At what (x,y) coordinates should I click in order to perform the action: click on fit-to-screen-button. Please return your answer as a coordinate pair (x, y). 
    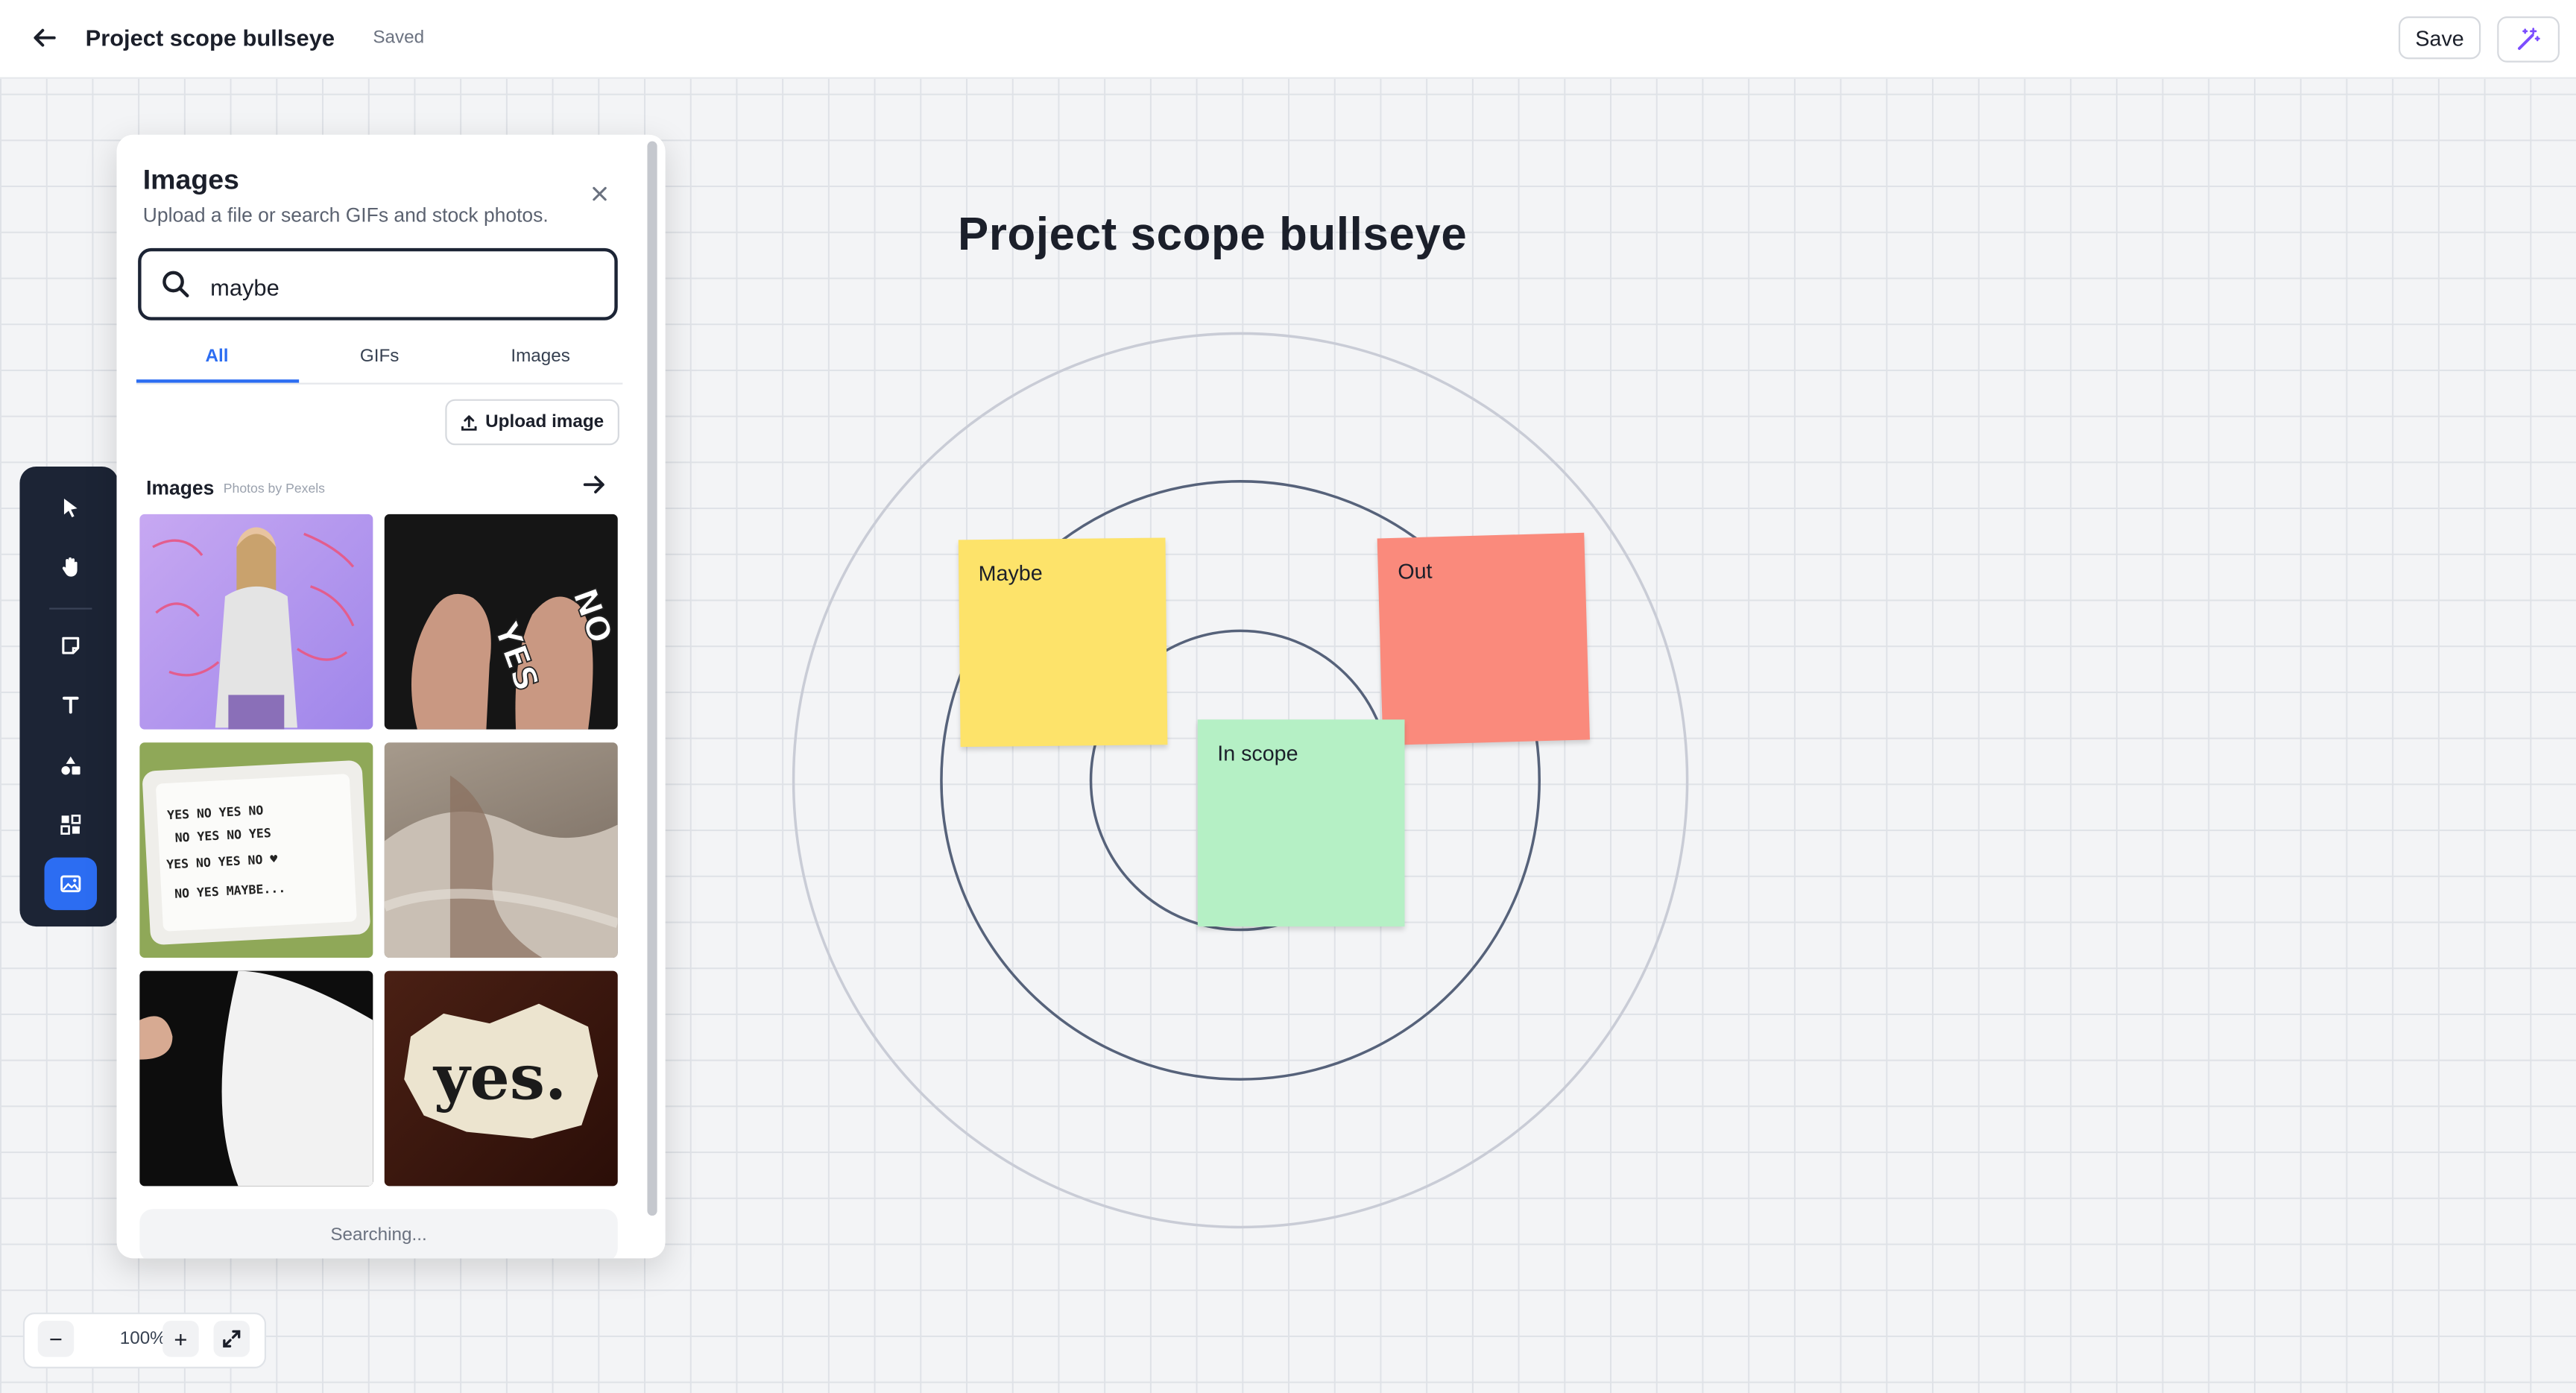
    Looking at the image, I should click on (231, 1339).